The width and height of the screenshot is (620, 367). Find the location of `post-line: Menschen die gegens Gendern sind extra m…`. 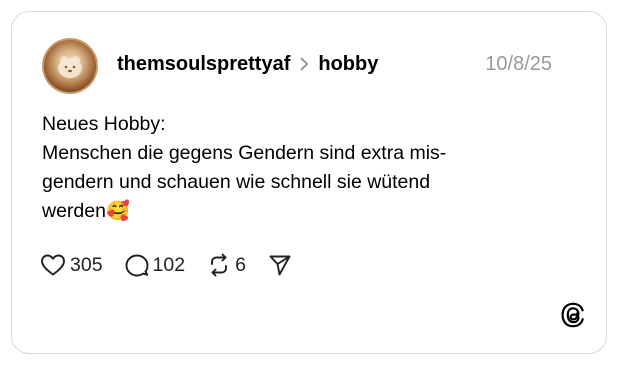

post-line: Menschen die gegens Gendern sind extra m… is located at coordinates (244, 153).